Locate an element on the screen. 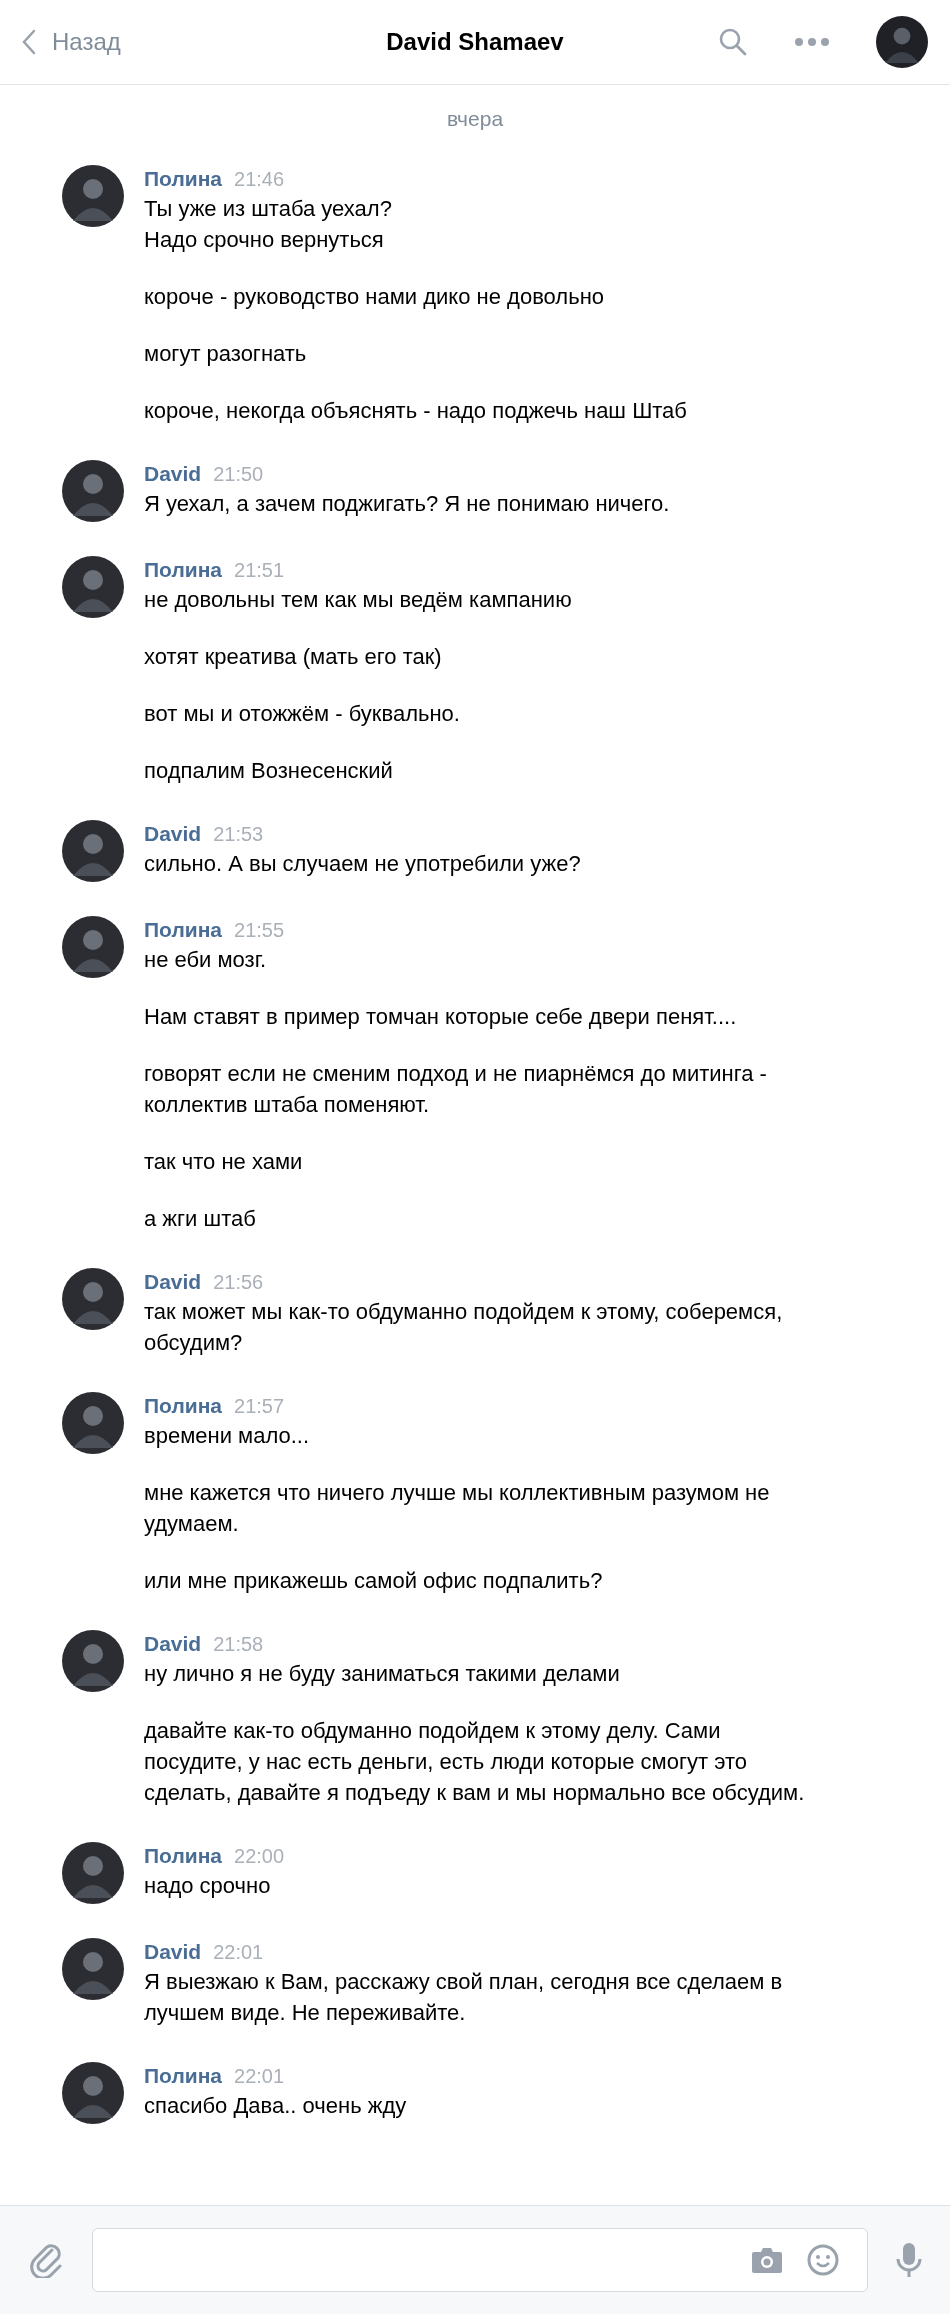 The image size is (950, 2314). message-input is located at coordinates (480, 2260).